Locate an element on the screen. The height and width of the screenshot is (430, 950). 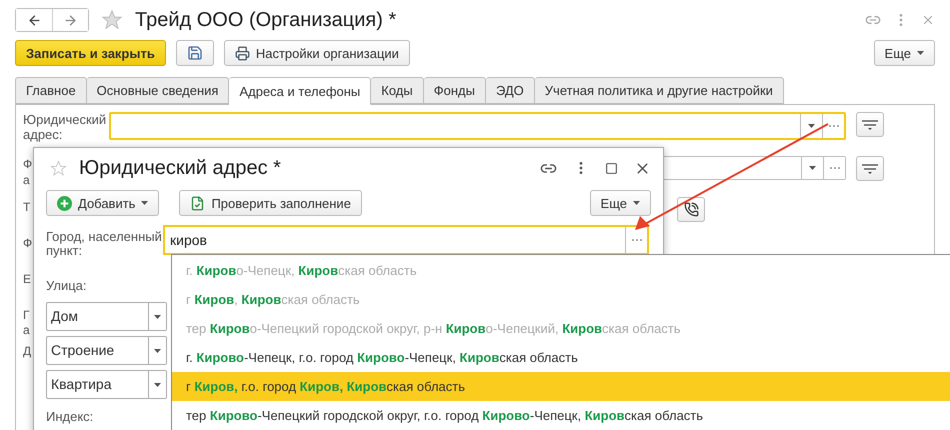
field-label: Е is located at coordinates (27, 279).